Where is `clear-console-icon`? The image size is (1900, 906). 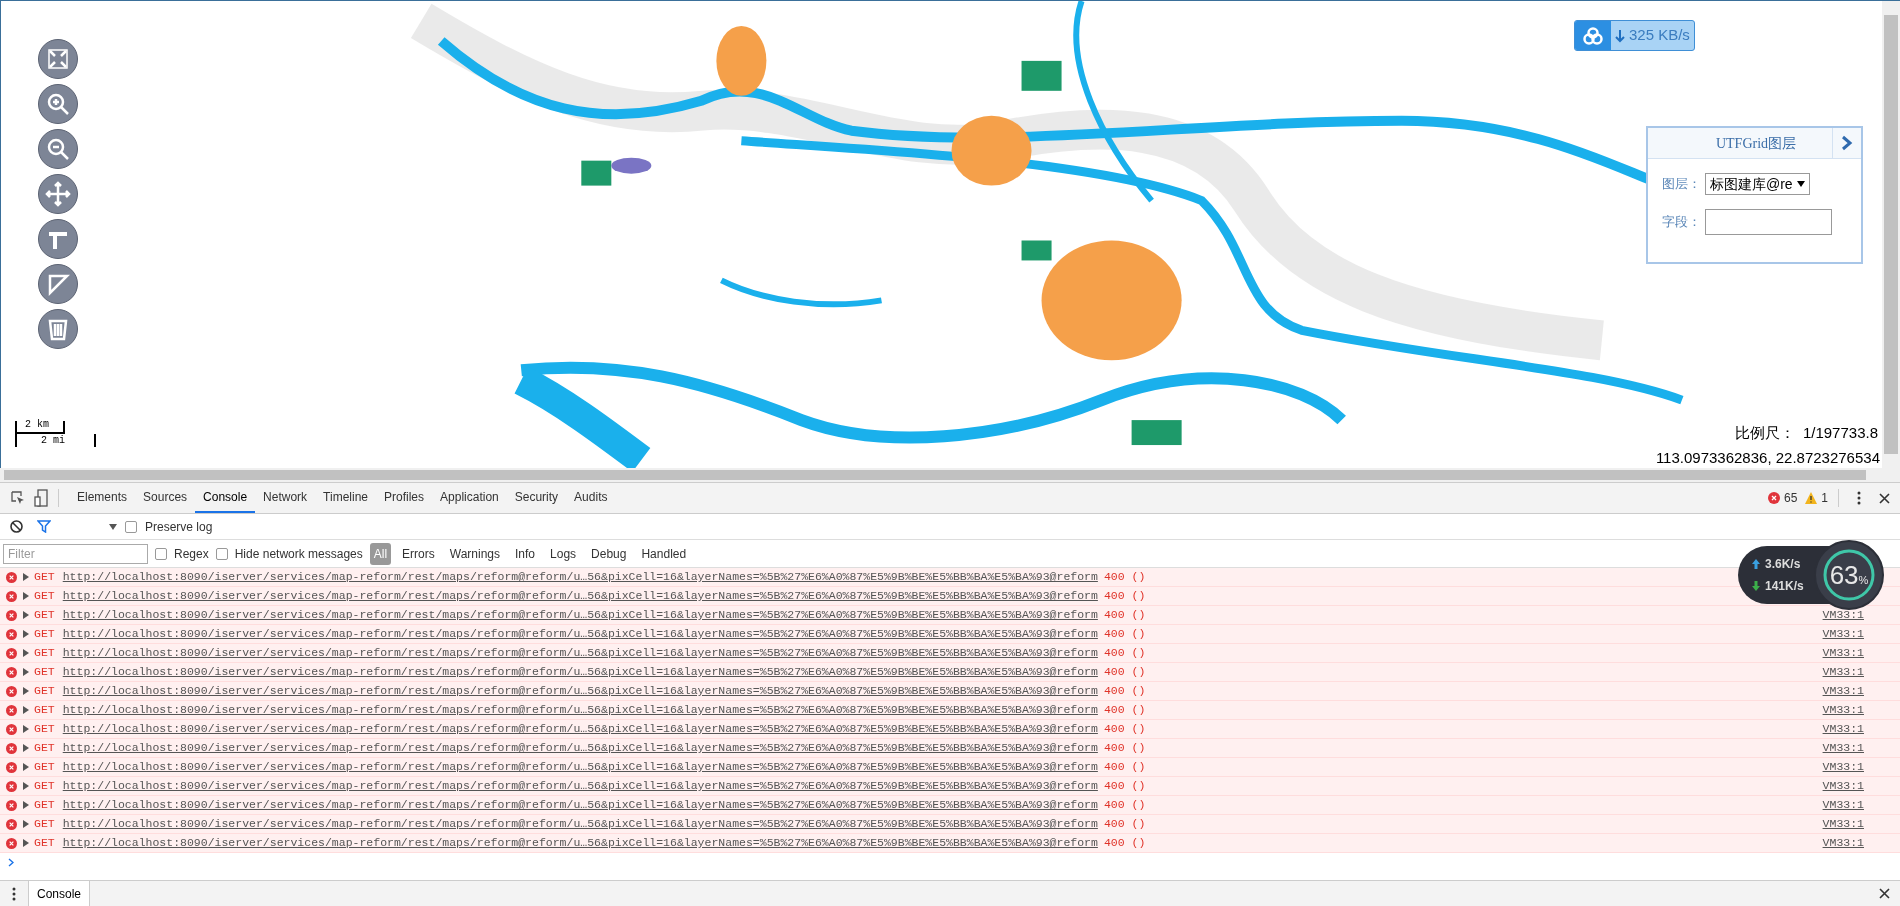 clear-console-icon is located at coordinates (16, 526).